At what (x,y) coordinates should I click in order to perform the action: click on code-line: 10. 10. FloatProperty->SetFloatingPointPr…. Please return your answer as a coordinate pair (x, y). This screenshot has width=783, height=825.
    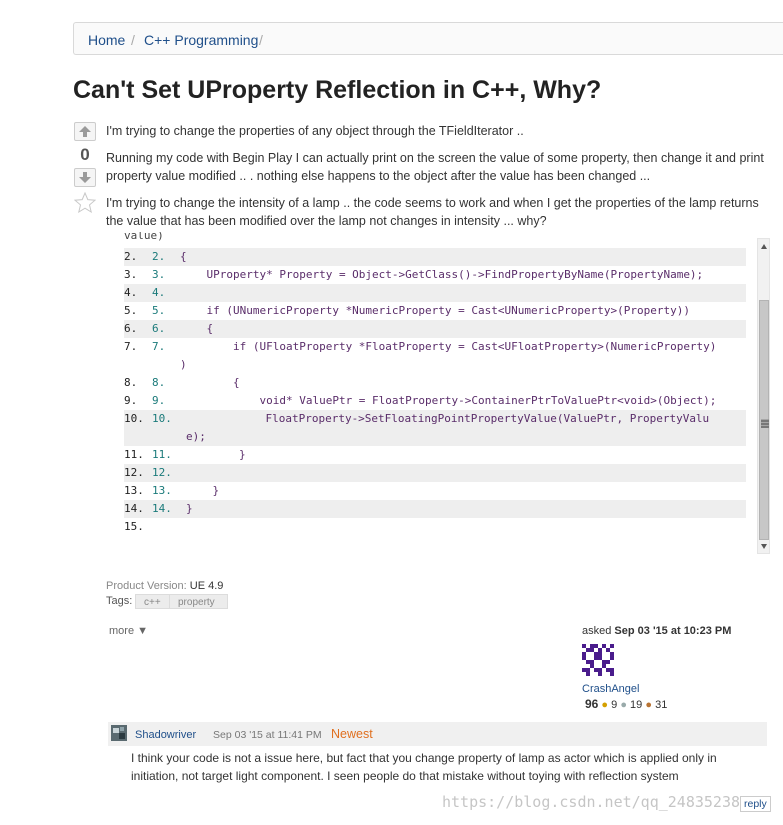
    Looking at the image, I should click on (435, 419).